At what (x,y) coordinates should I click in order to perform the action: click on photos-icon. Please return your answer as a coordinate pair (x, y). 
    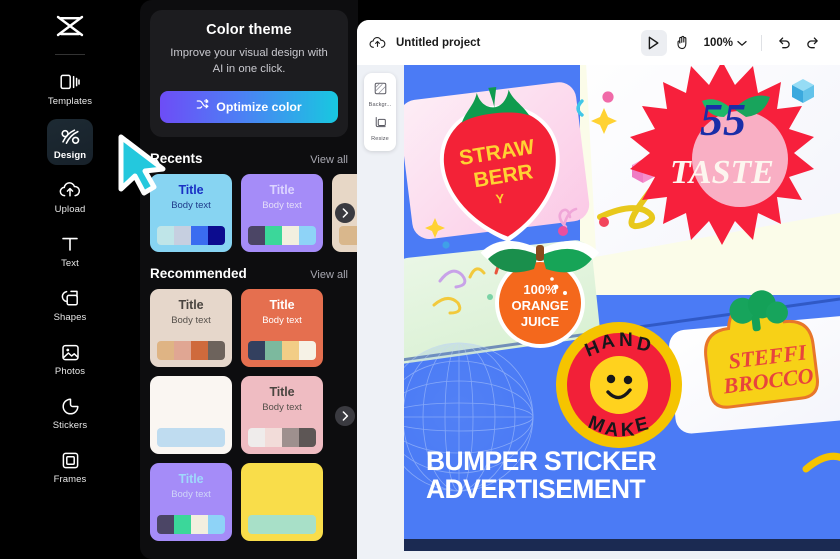
    Looking at the image, I should click on (70, 352).